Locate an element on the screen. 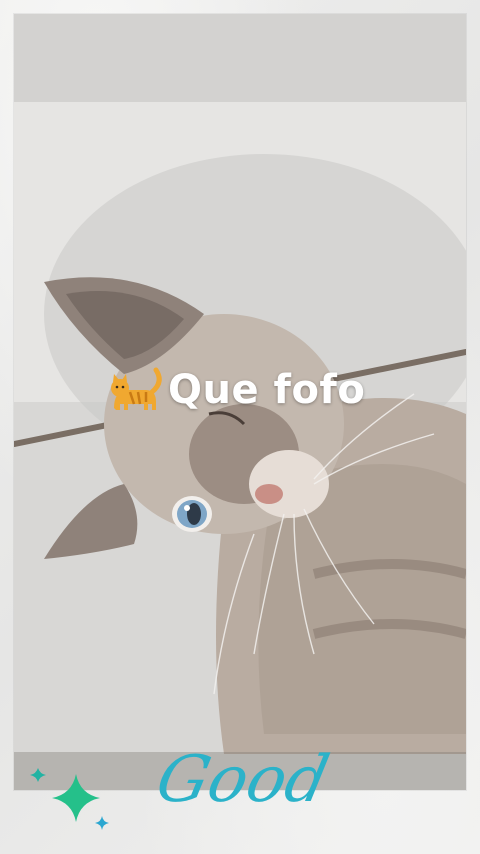 The width and height of the screenshot is (480, 854). caption: Que fofo is located at coordinates (236, 390).